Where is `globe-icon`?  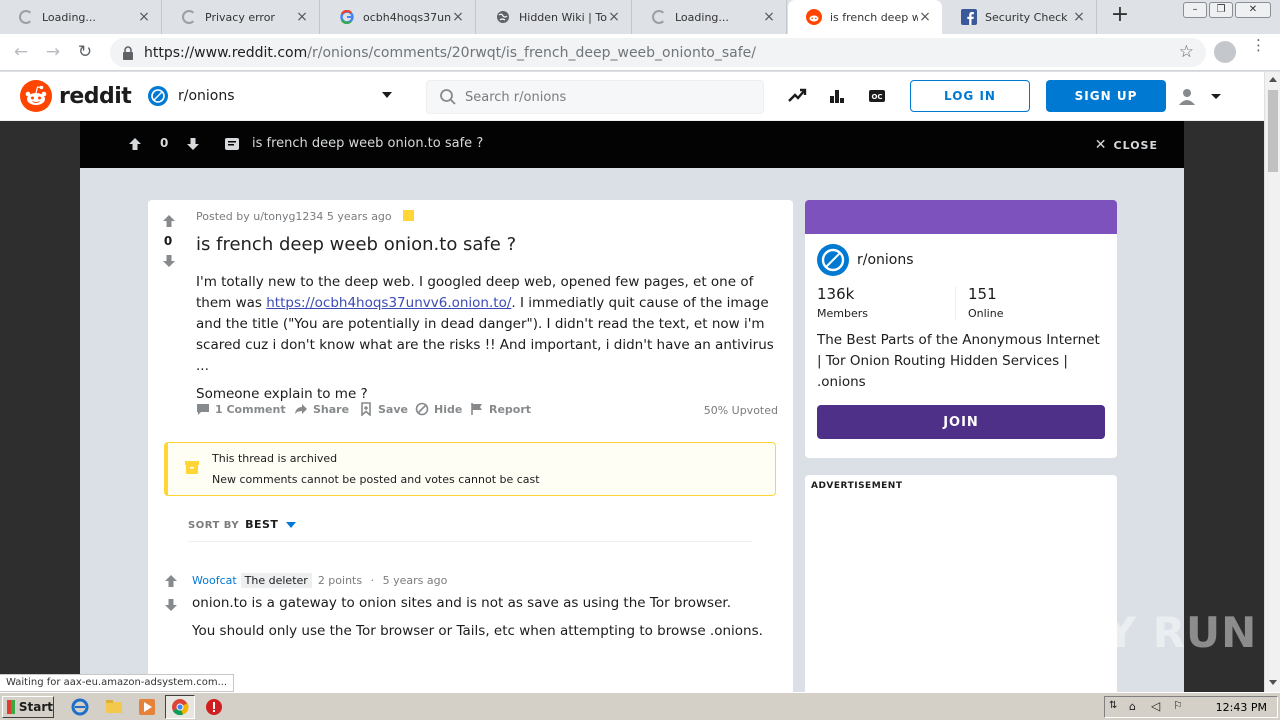 globe-icon is located at coordinates (503, 17).